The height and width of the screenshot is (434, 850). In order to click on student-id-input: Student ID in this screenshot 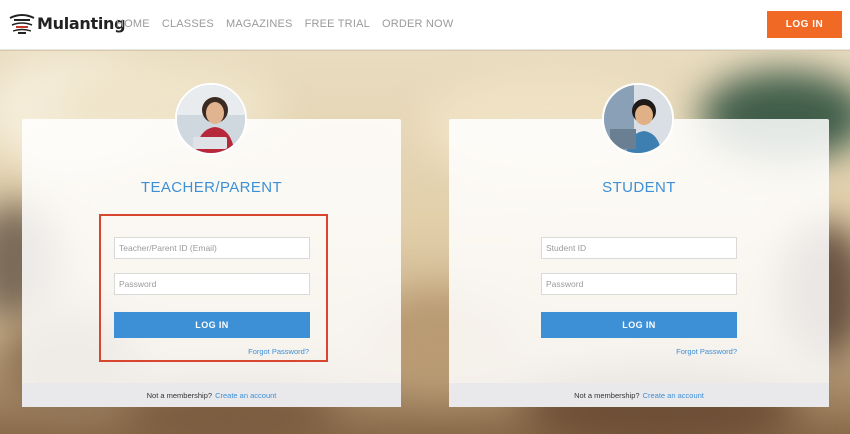, I will do `click(639, 248)`.